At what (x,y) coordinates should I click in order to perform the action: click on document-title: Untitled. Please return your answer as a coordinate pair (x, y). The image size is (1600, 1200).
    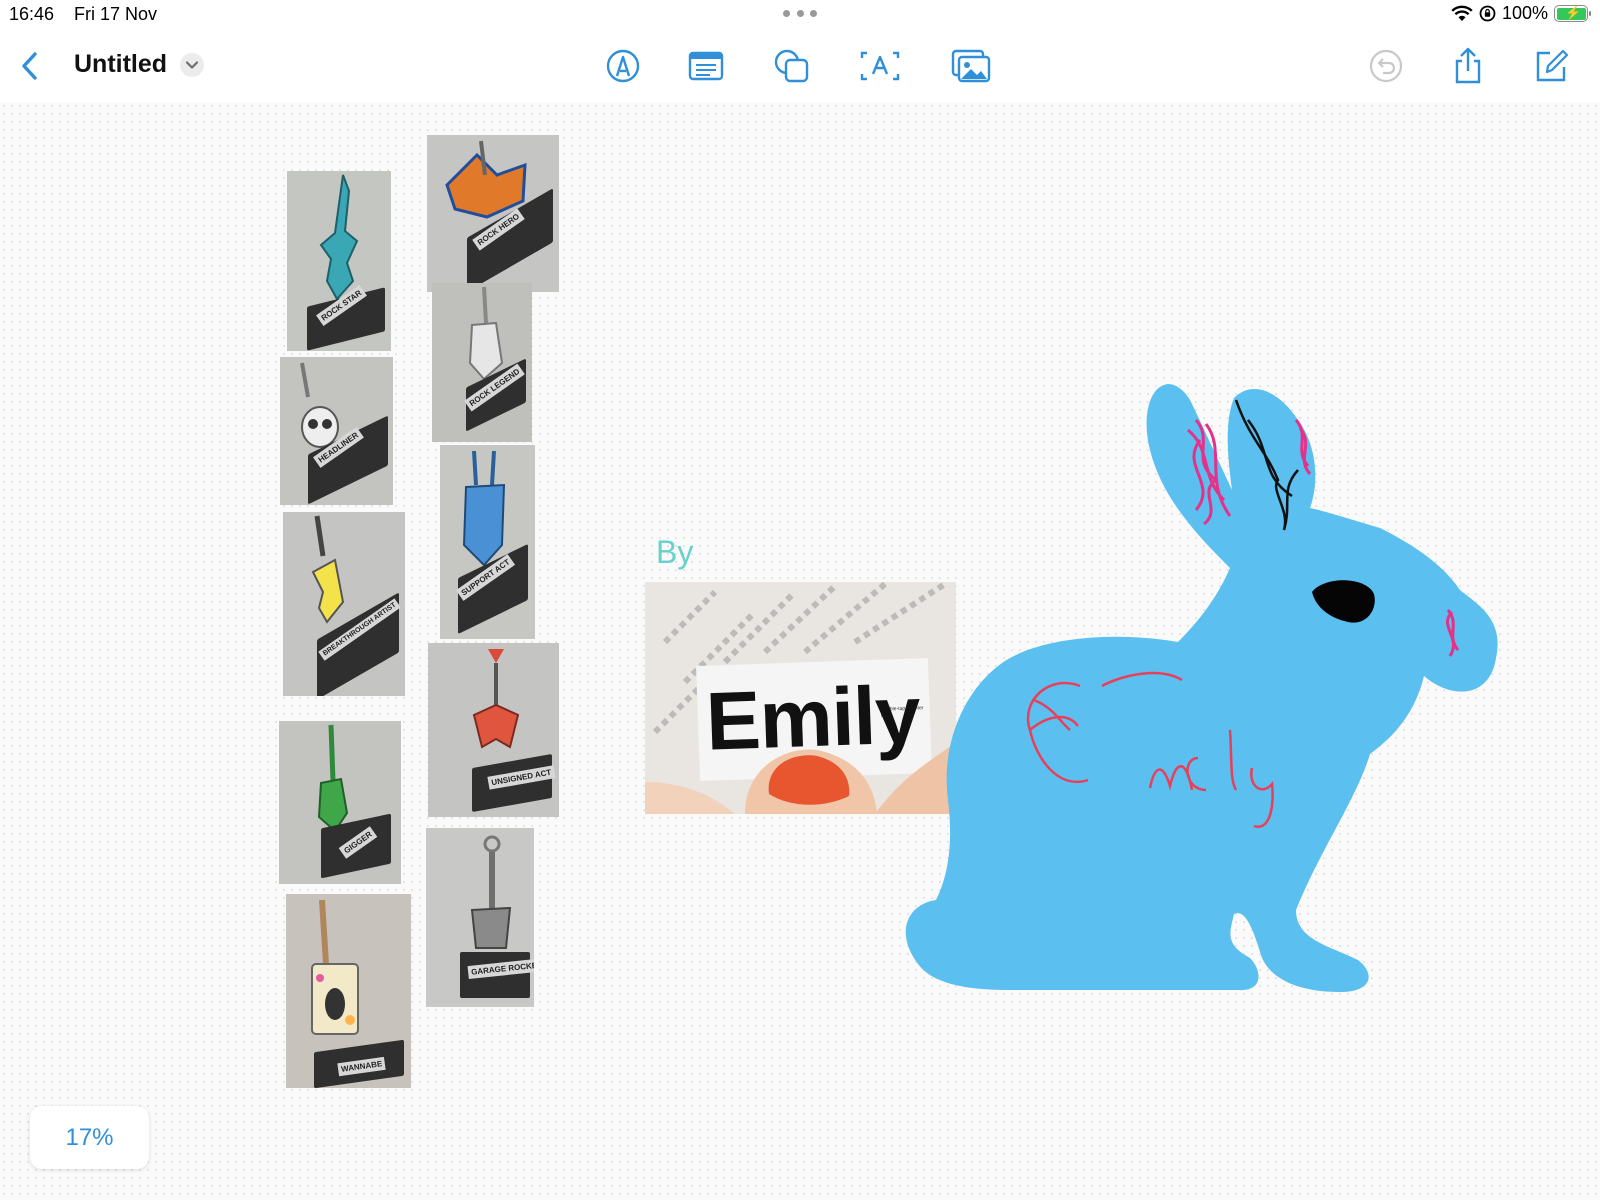
    Looking at the image, I should click on (120, 64).